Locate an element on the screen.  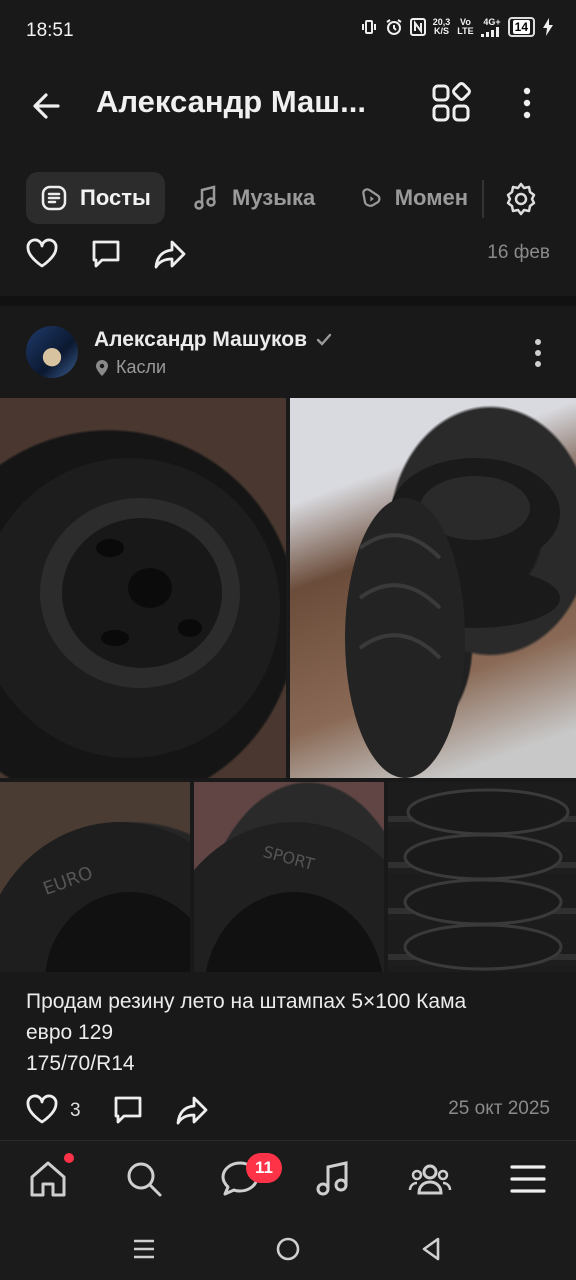
vibrate-icon is located at coordinates (368, 27).